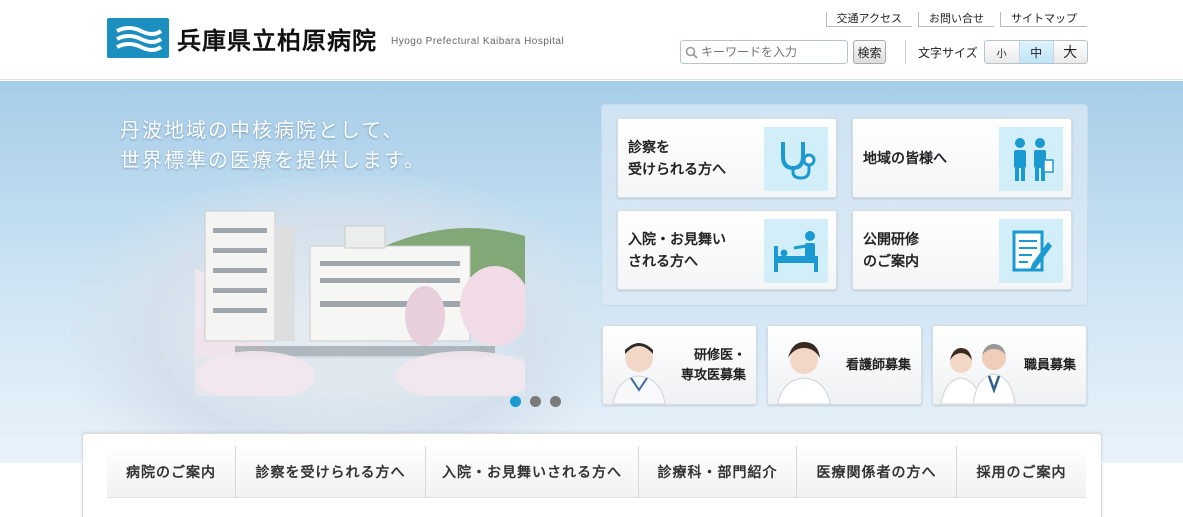  What do you see at coordinates (962, 158) in the screenshot?
I see `card-community: 地域の皆様へ` at bounding box center [962, 158].